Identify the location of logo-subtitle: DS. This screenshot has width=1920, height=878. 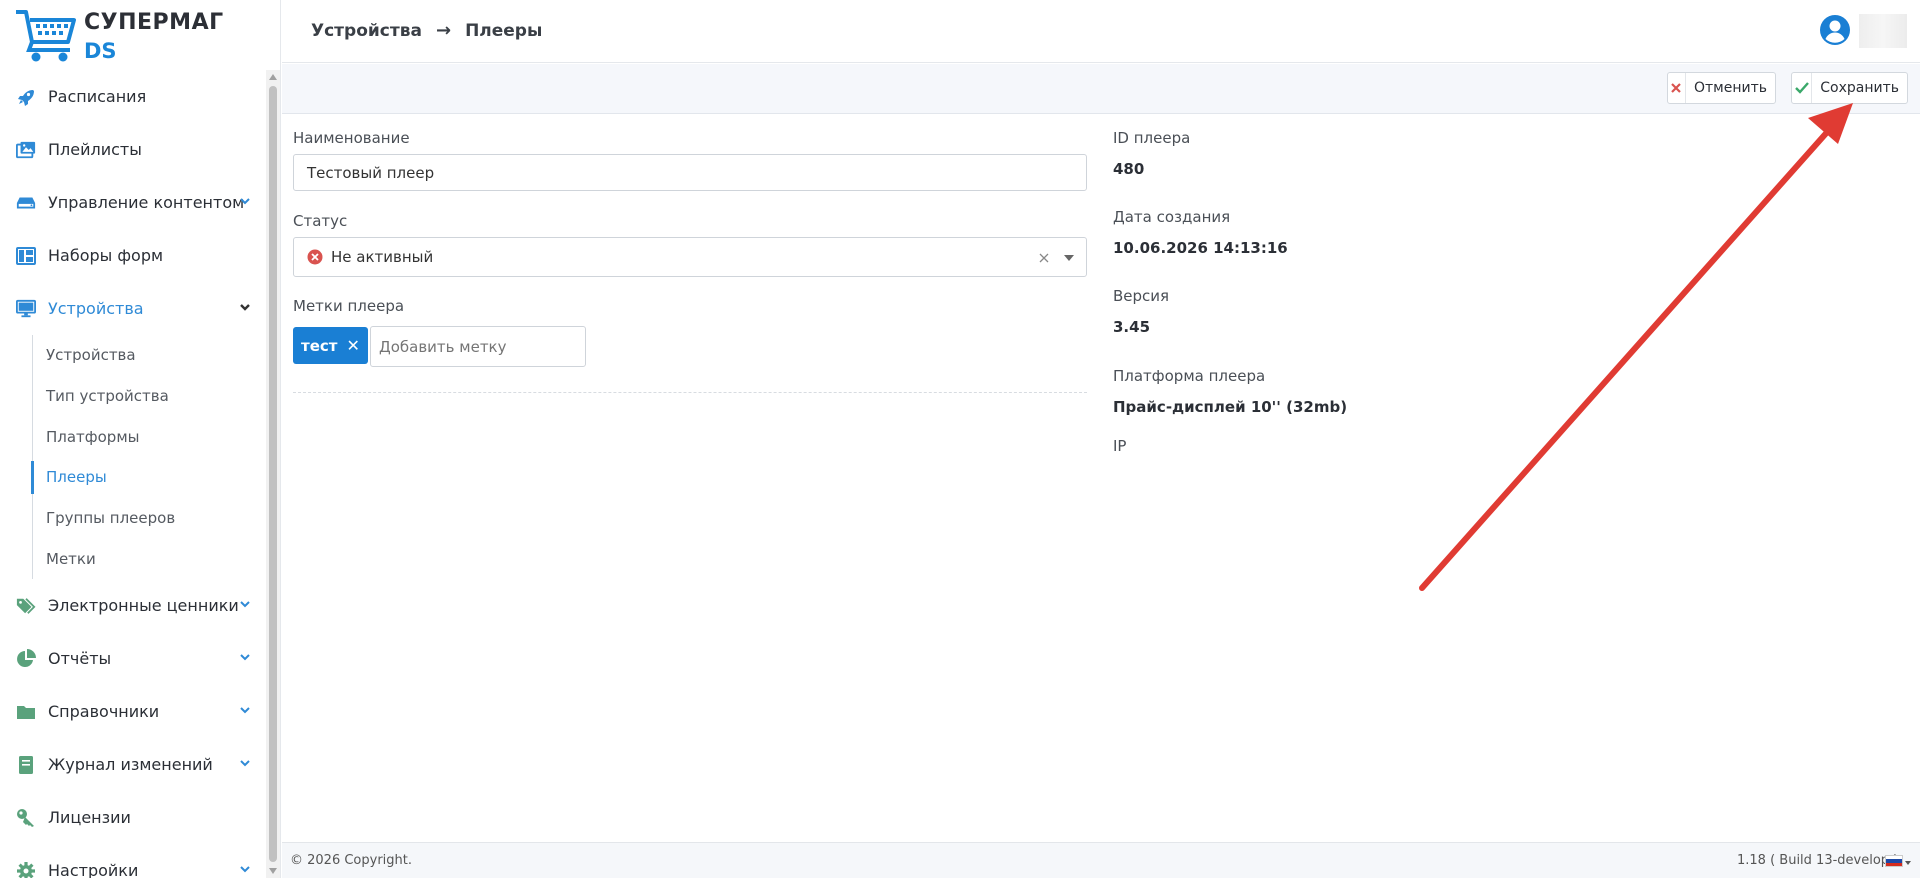
(100, 51).